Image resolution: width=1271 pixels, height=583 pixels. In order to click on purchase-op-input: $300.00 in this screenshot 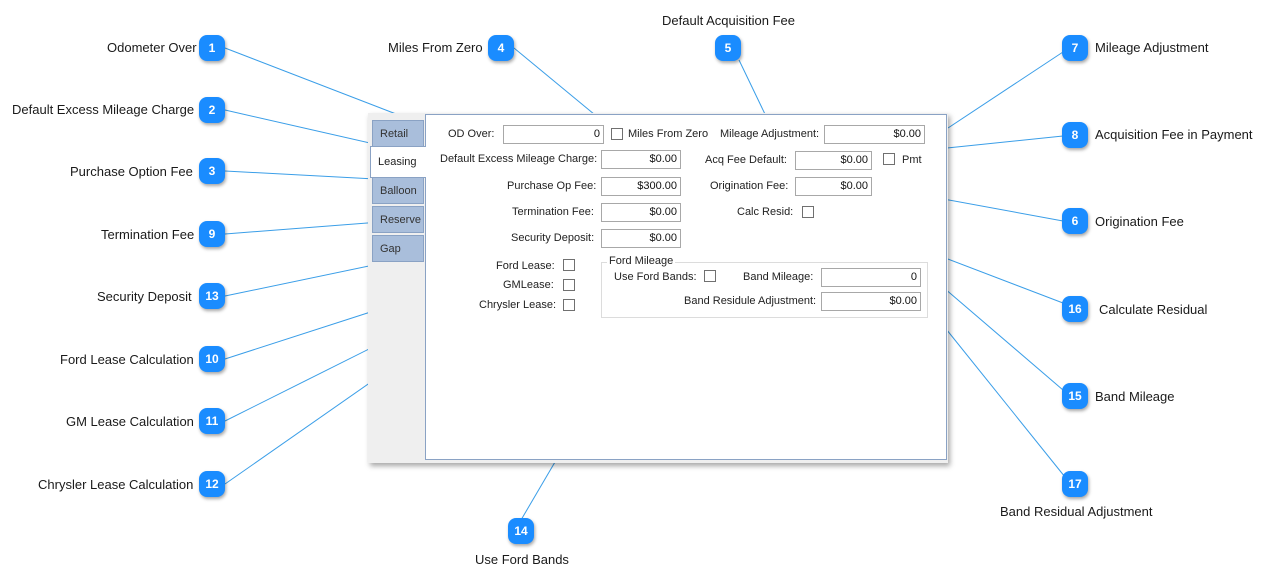, I will do `click(641, 186)`.